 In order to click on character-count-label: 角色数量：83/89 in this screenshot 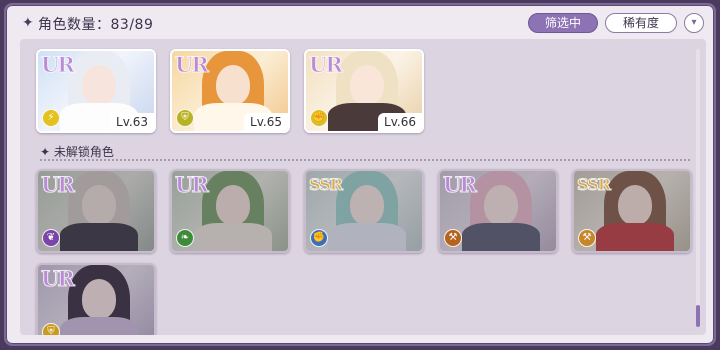, I will do `click(96, 25)`.